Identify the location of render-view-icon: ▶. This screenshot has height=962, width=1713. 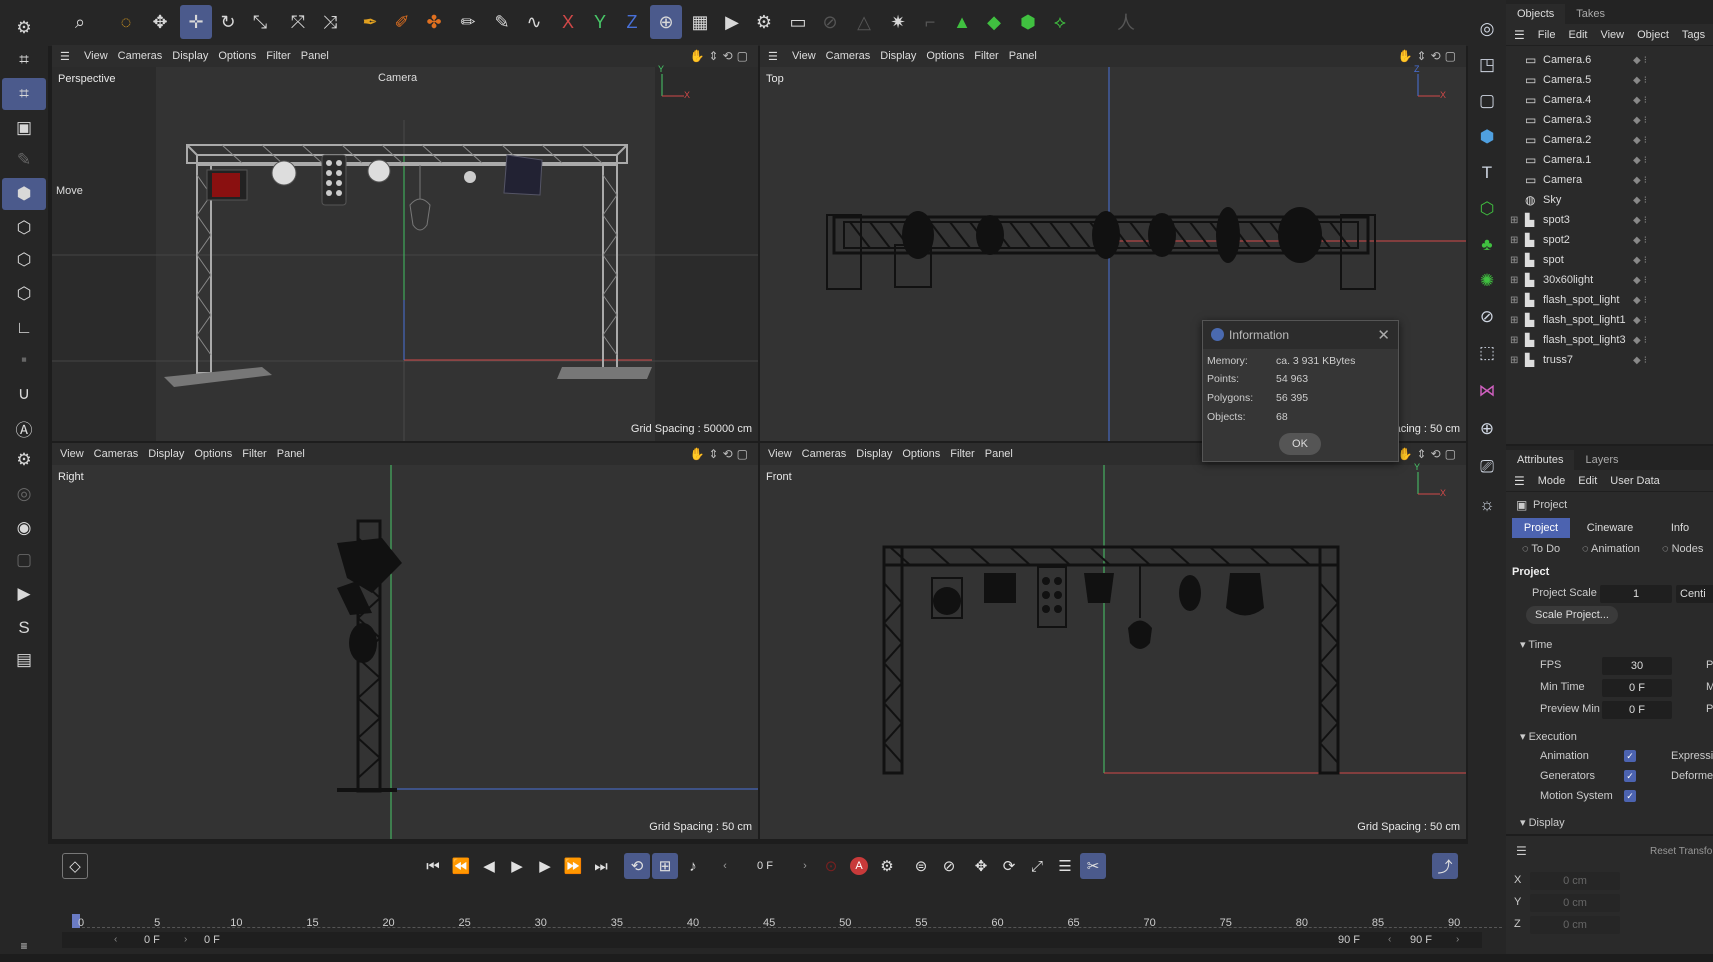
(24, 594).